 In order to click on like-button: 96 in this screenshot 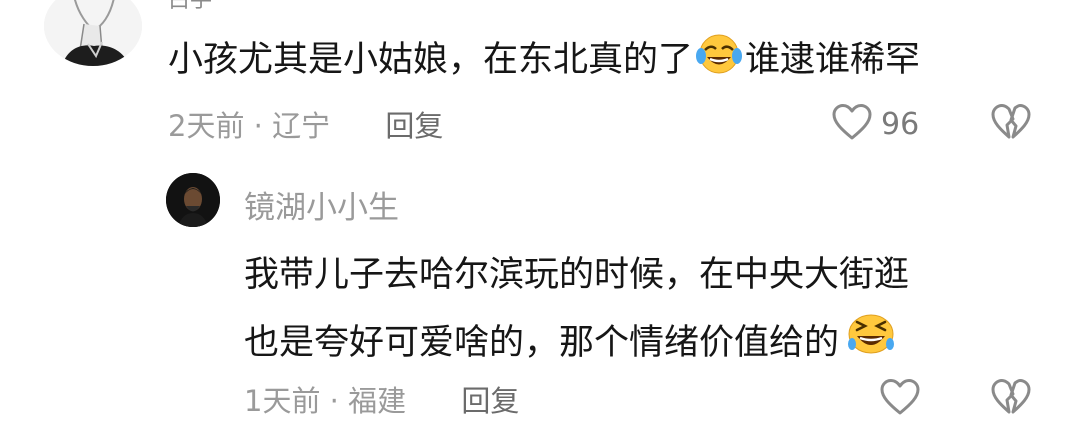, I will do `click(875, 124)`.